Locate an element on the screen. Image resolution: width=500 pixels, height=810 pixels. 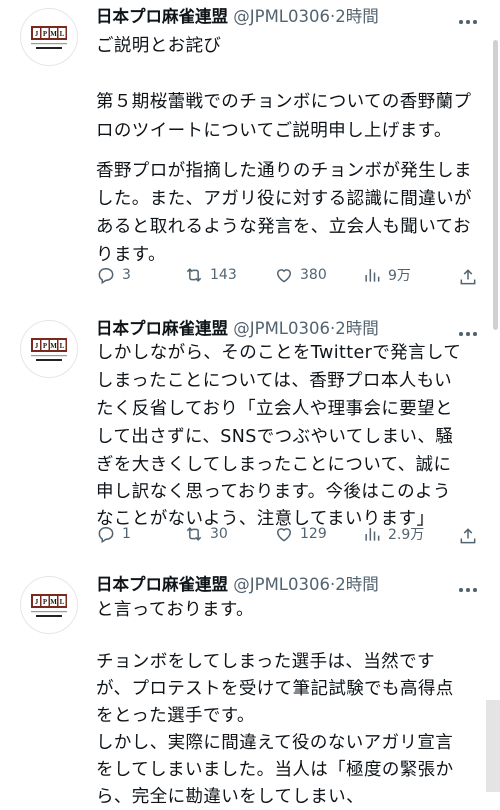
tweet-actions: 3 143 380 9万 is located at coordinates (288, 275).